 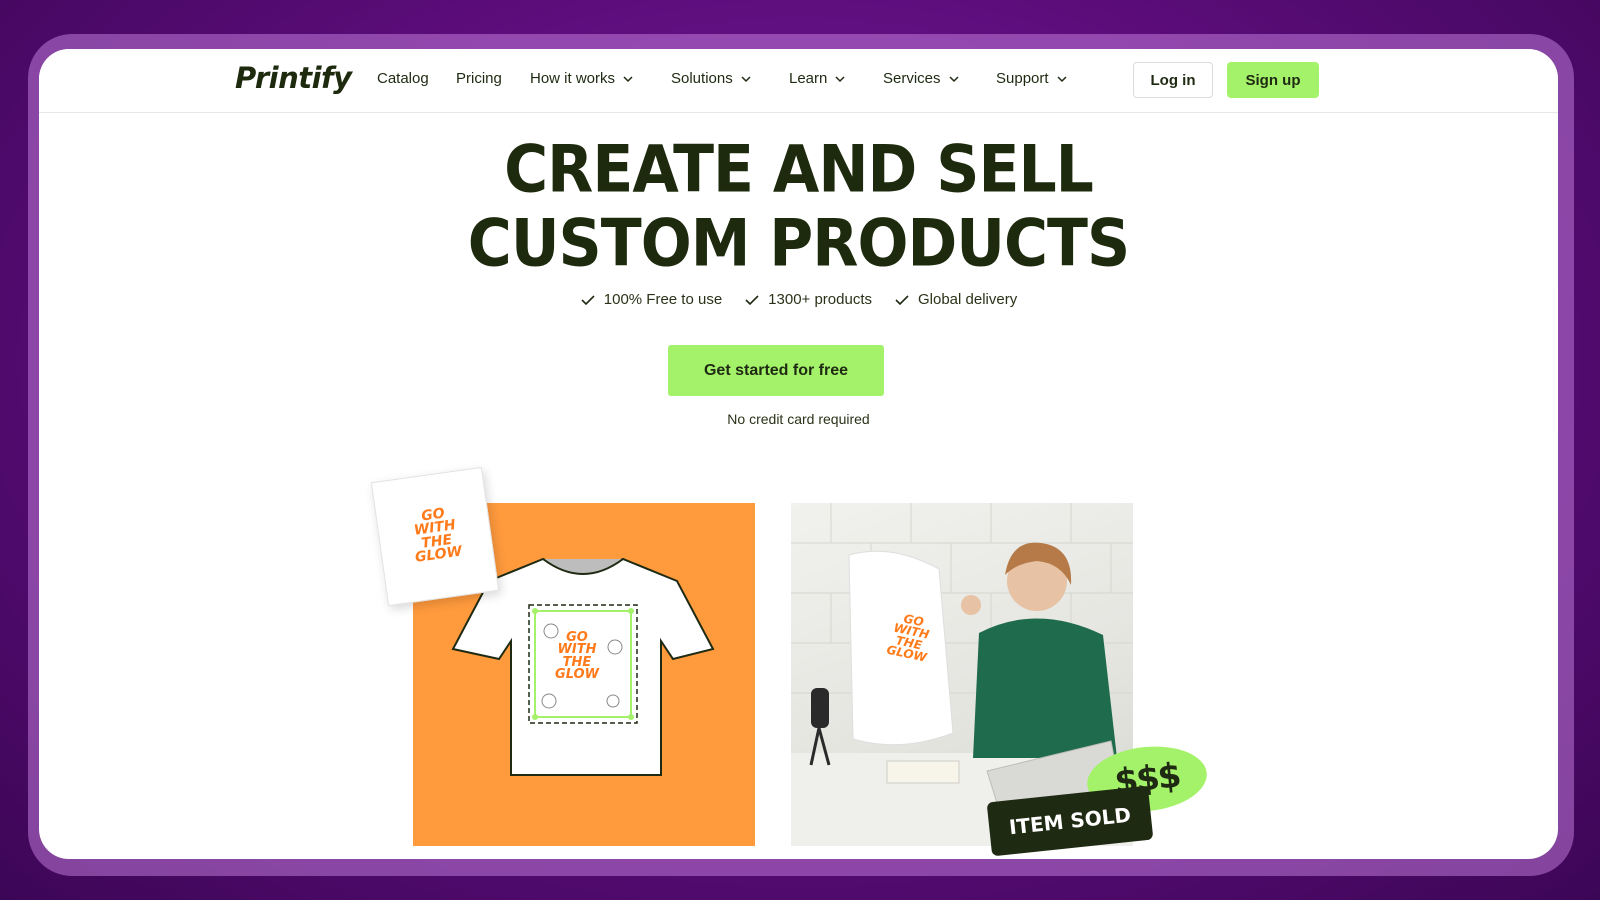 I want to click on nav-learn: Learn, so click(x=818, y=78).